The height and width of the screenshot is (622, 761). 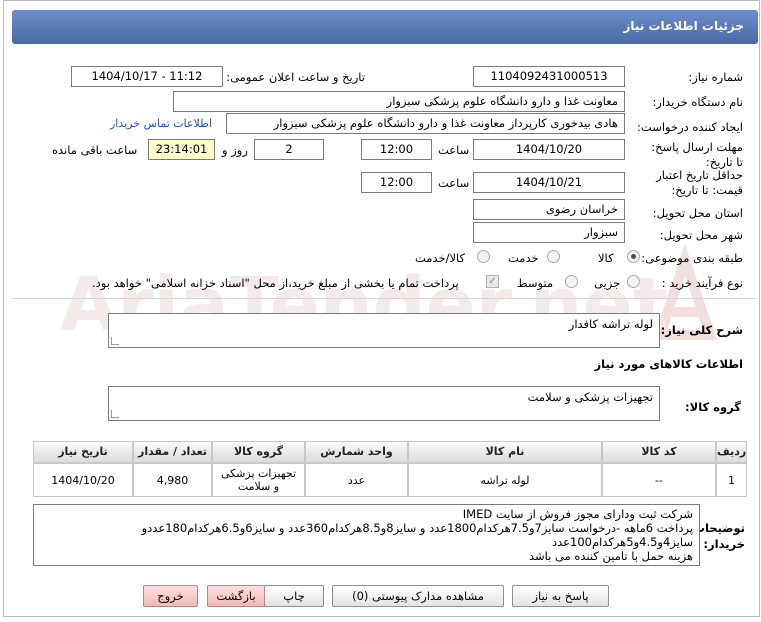 What do you see at coordinates (83, 480) in the screenshot?
I see `table-cell-need-date: 1404/10/20` at bounding box center [83, 480].